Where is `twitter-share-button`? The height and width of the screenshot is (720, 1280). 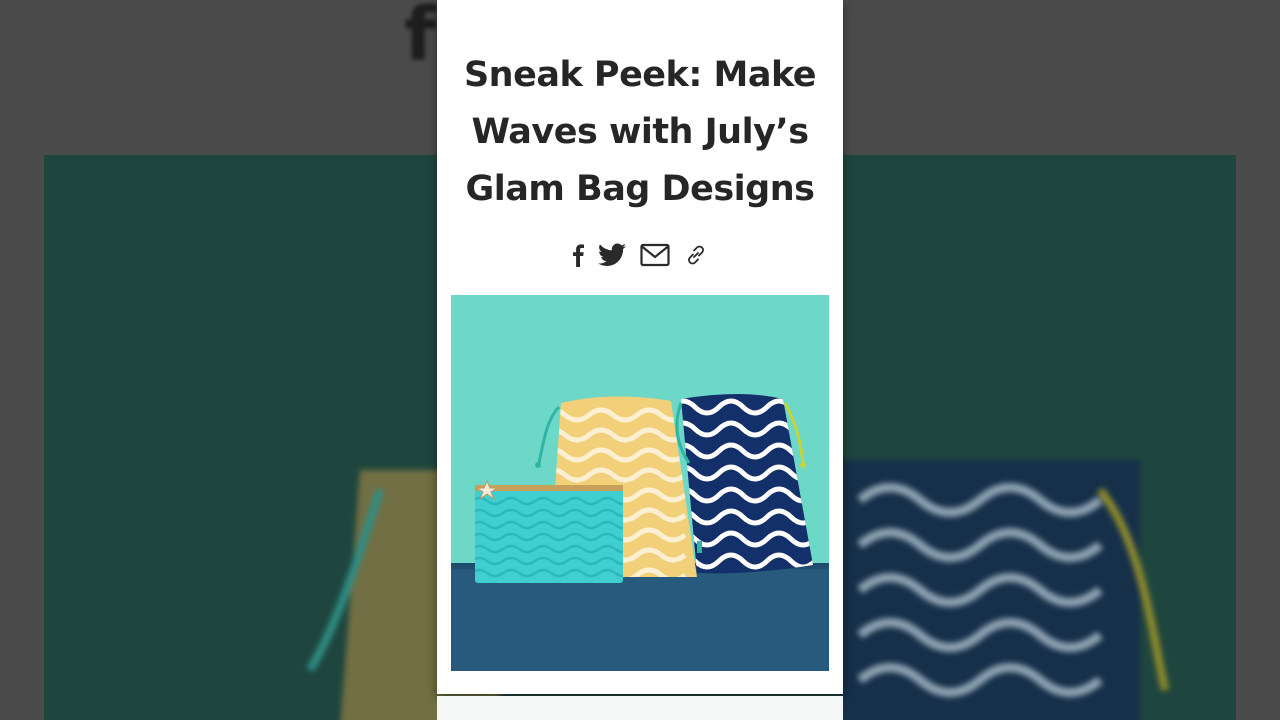 twitter-share-button is located at coordinates (612, 255).